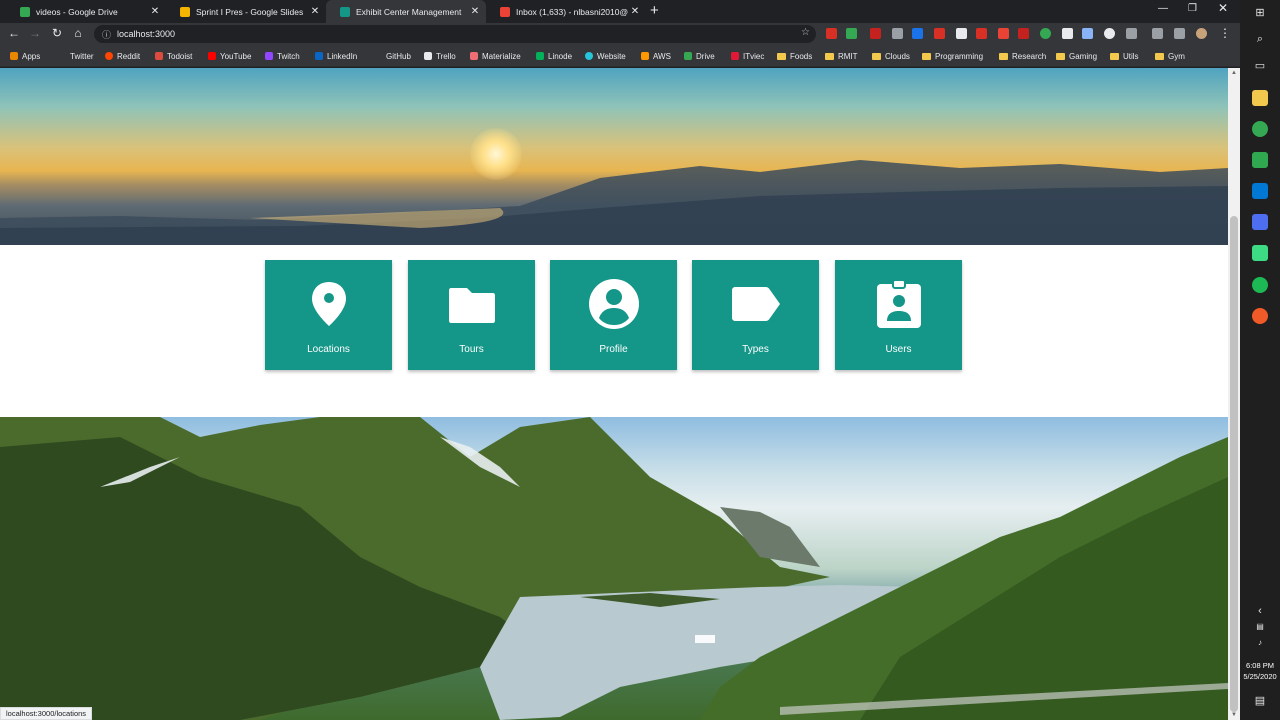 The height and width of the screenshot is (720, 1280). Describe the element at coordinates (805, 32) in the screenshot. I see `bookmark-star-icon: ☆` at that location.